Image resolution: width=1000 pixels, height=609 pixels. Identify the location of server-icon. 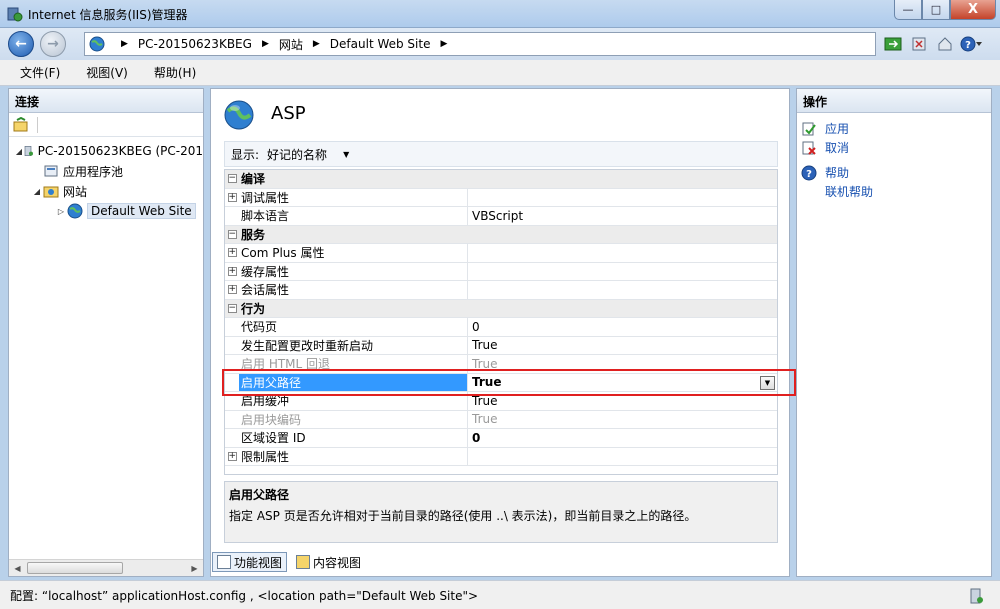
(28, 151).